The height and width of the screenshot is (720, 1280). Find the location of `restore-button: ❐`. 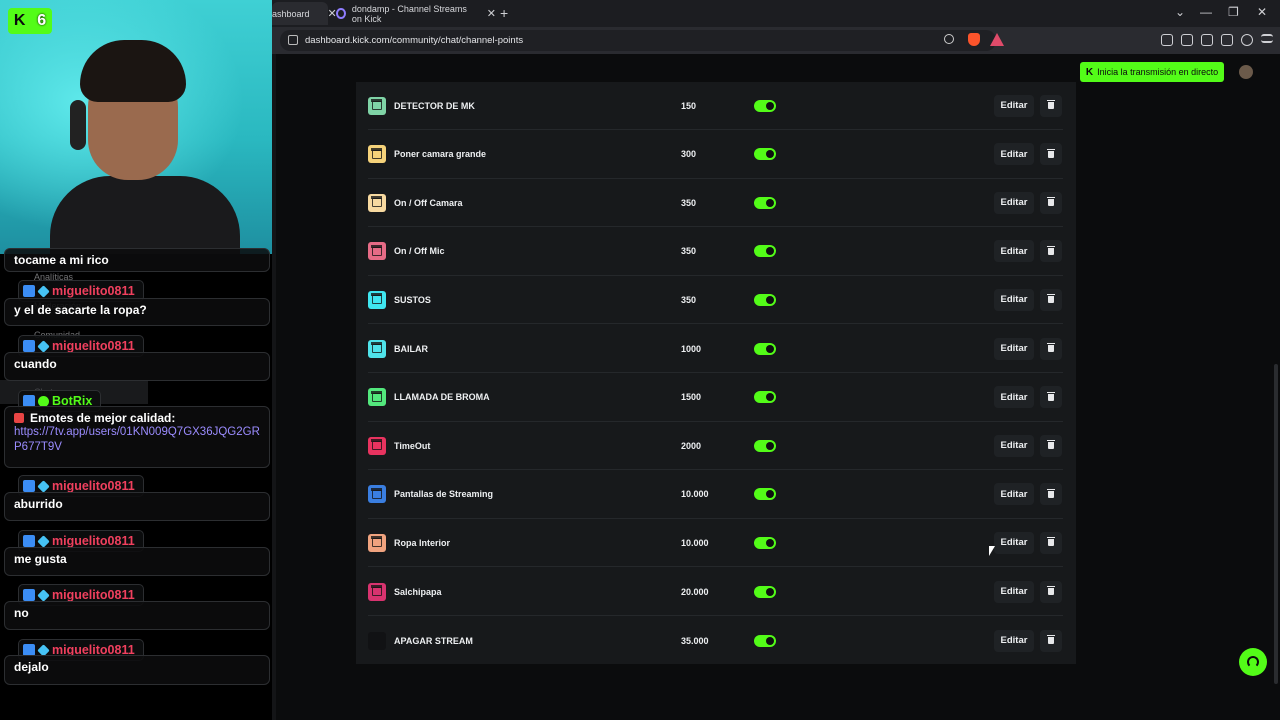

restore-button: ❐ is located at coordinates (1233, 12).